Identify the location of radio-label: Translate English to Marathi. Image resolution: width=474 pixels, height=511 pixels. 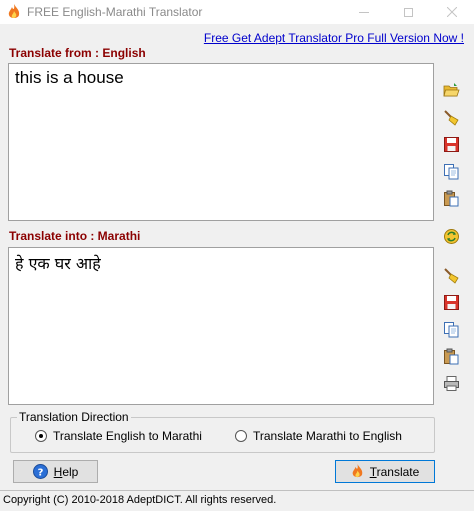
(127, 436).